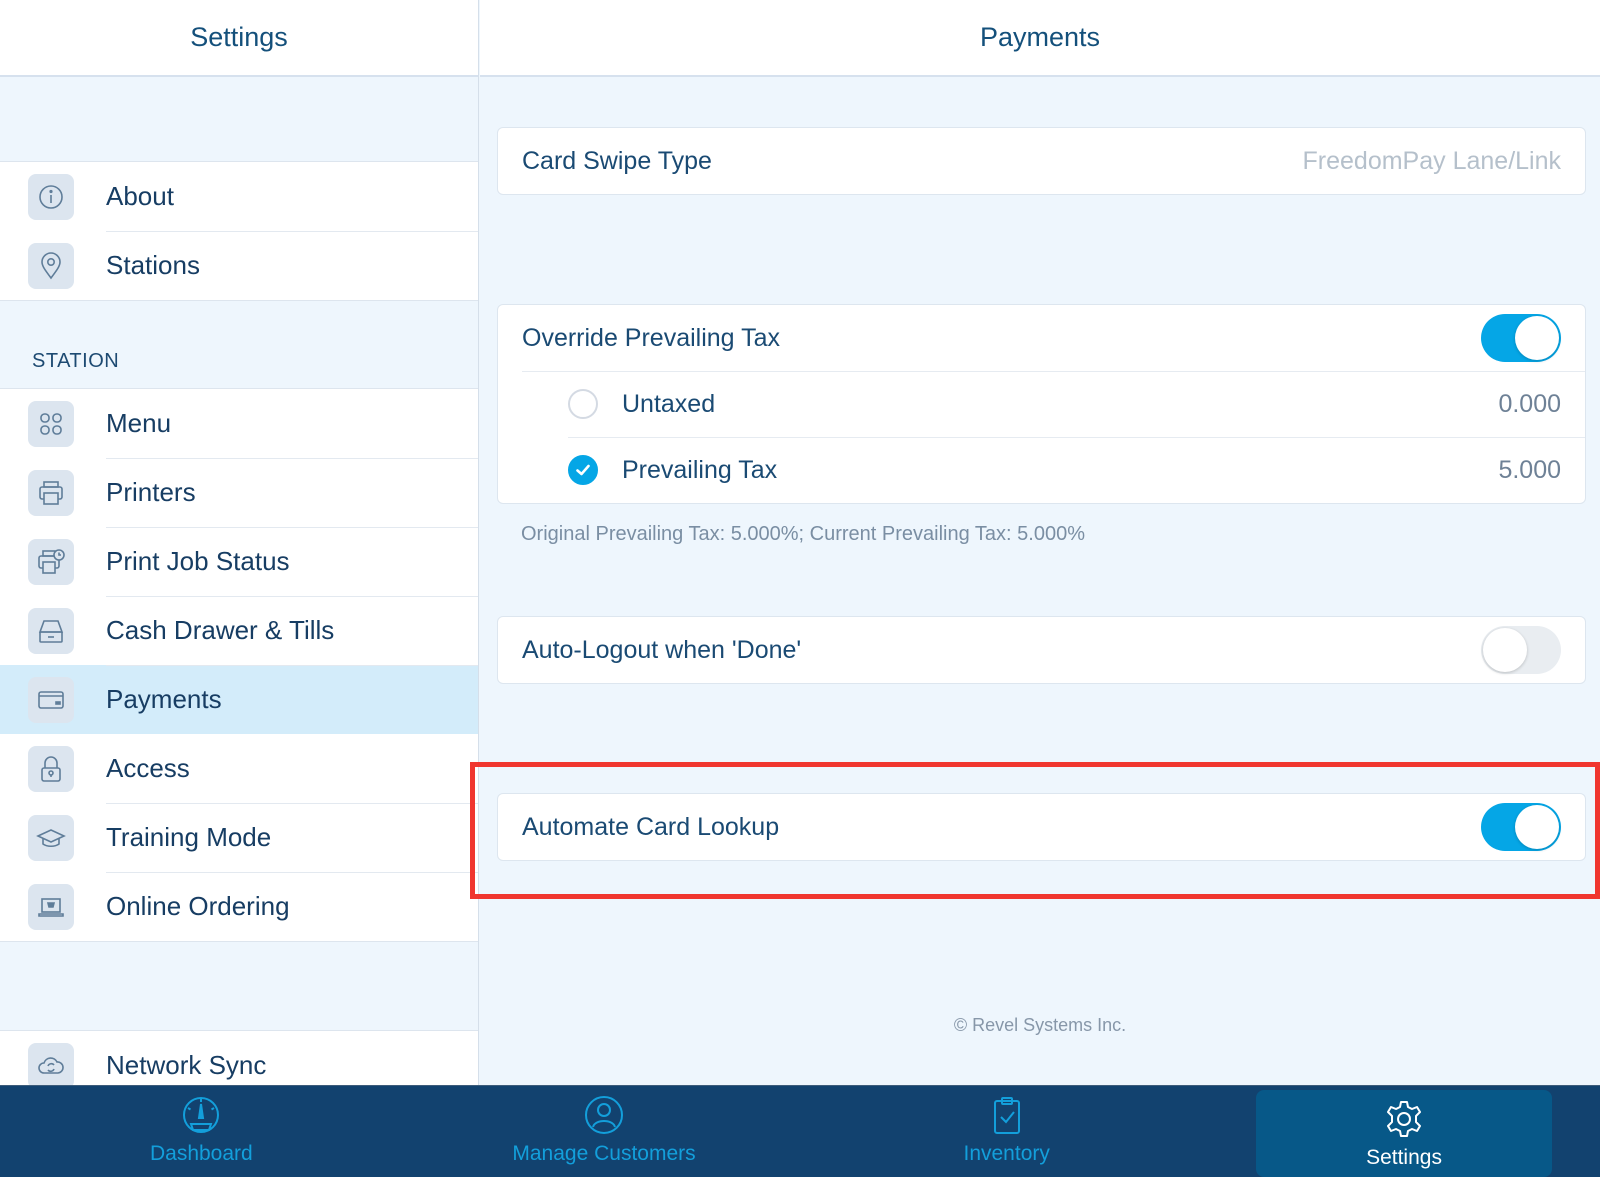 The width and height of the screenshot is (1600, 1177). Describe the element at coordinates (239, 196) in the screenshot. I see `sidebar-item-about: About` at that location.